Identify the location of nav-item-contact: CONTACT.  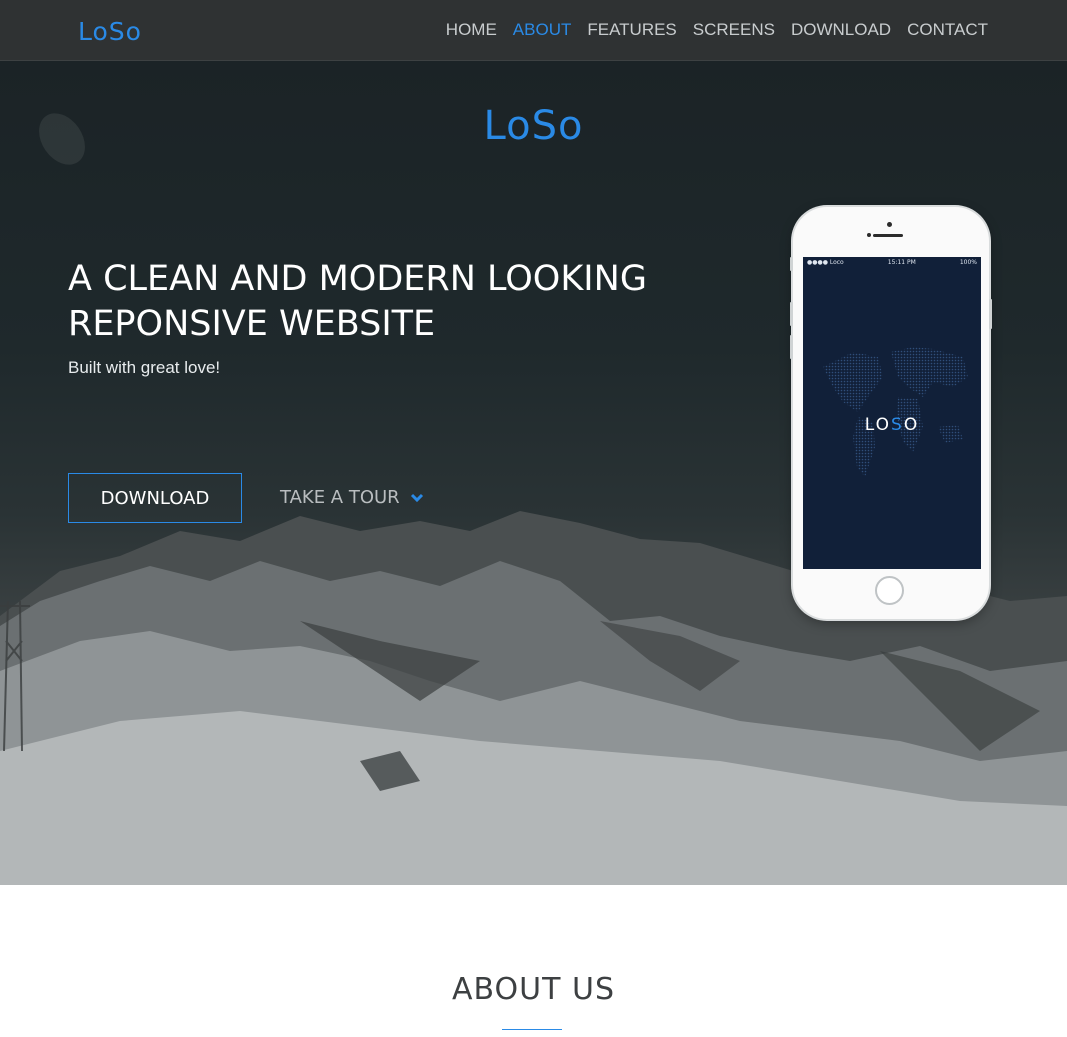
(947, 30).